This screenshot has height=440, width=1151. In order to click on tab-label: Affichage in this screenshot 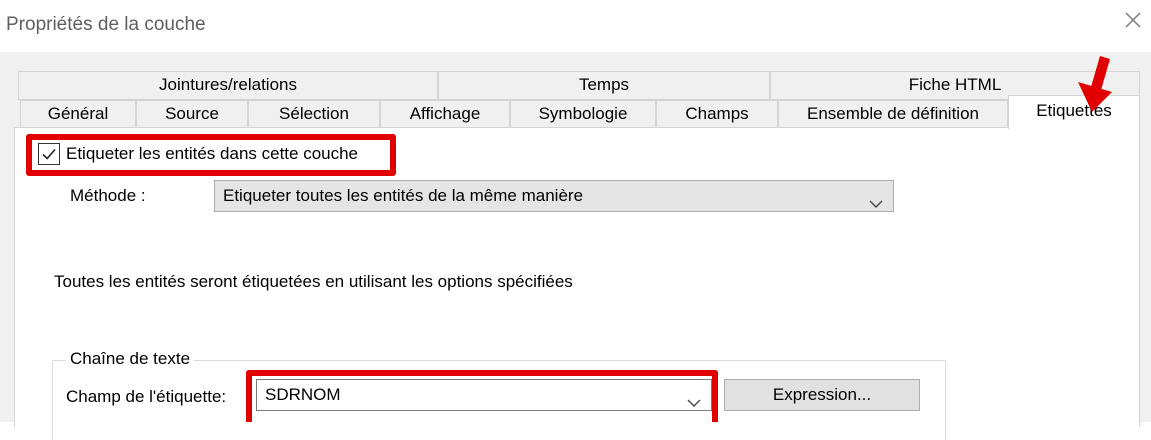, I will do `click(445, 113)`.